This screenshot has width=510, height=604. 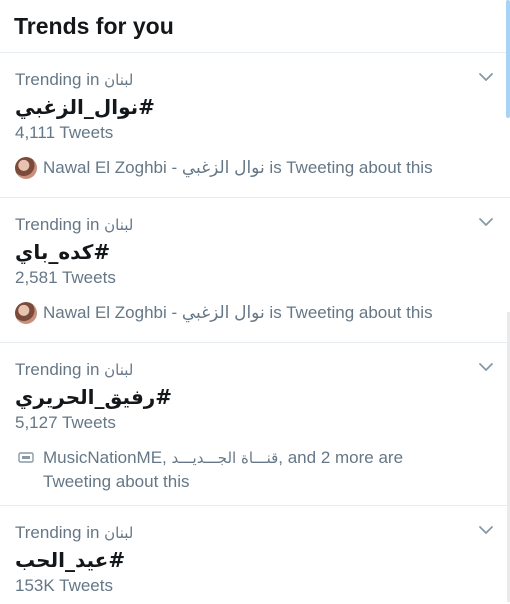 I want to click on trend-name: #رفيق_الحريري, so click(x=237, y=397).